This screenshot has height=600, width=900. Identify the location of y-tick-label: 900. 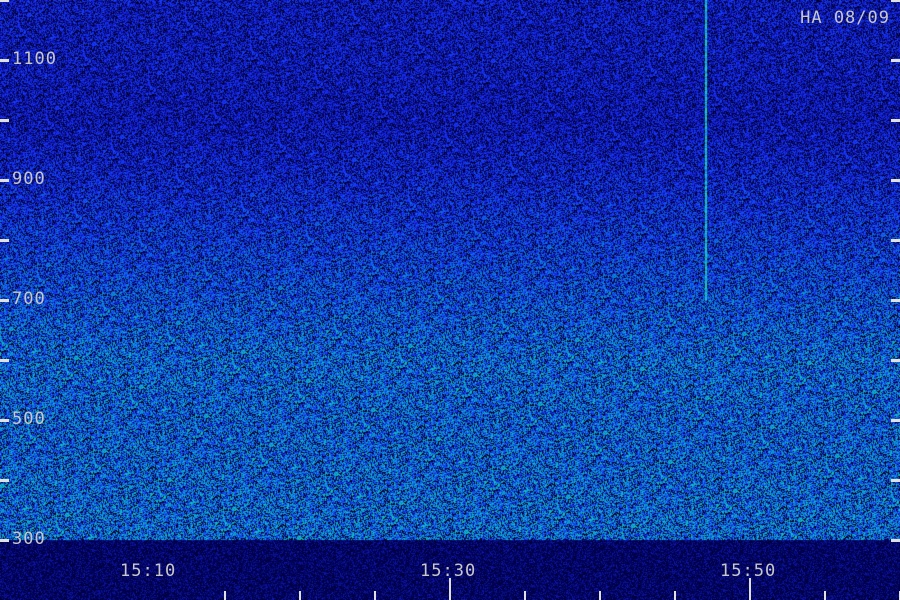
(29, 179).